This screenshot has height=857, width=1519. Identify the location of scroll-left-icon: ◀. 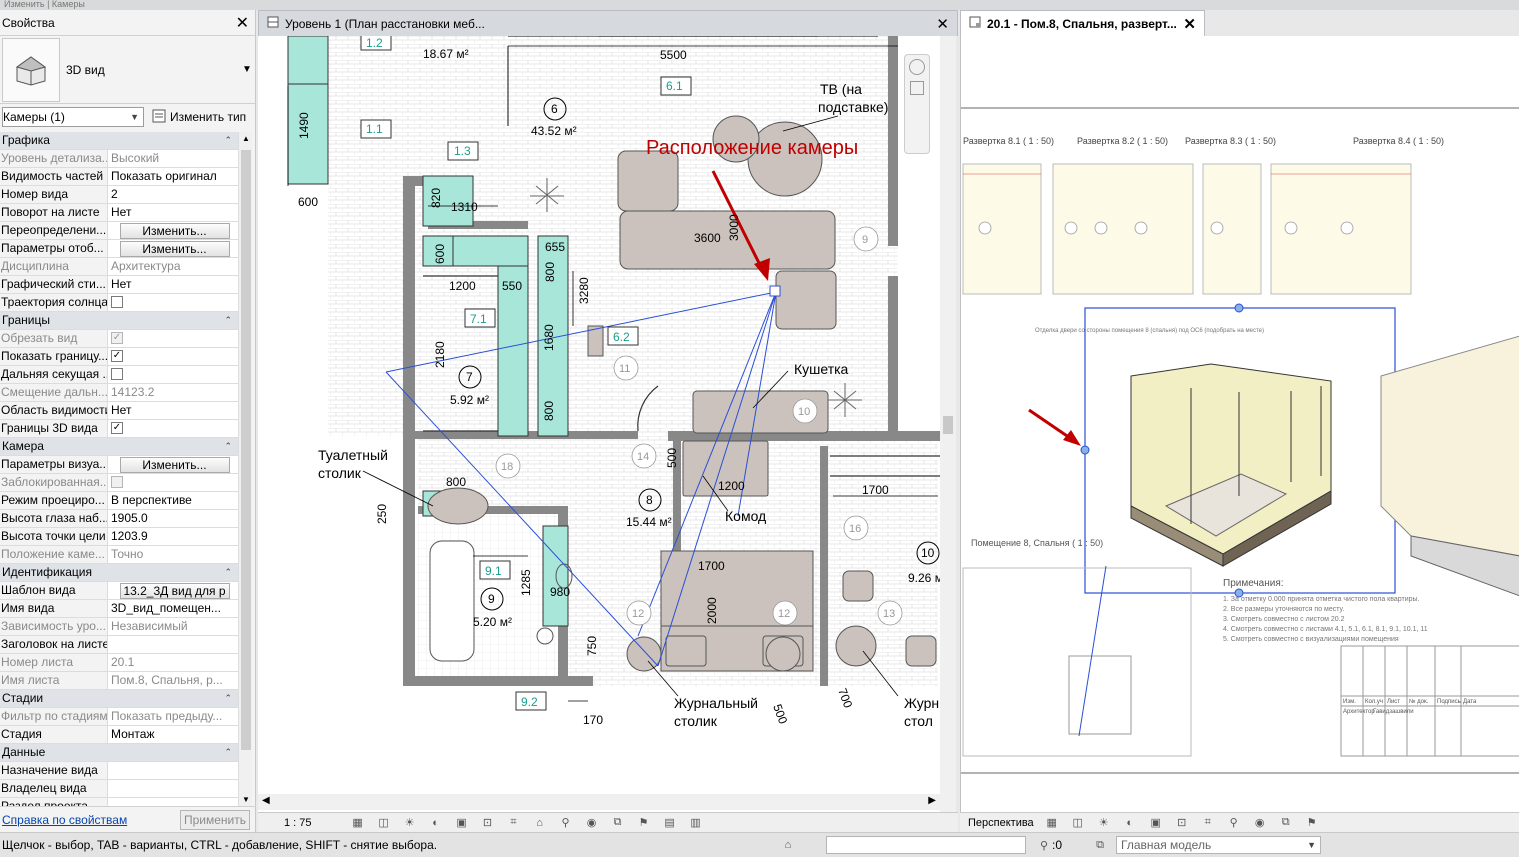
(266, 800).